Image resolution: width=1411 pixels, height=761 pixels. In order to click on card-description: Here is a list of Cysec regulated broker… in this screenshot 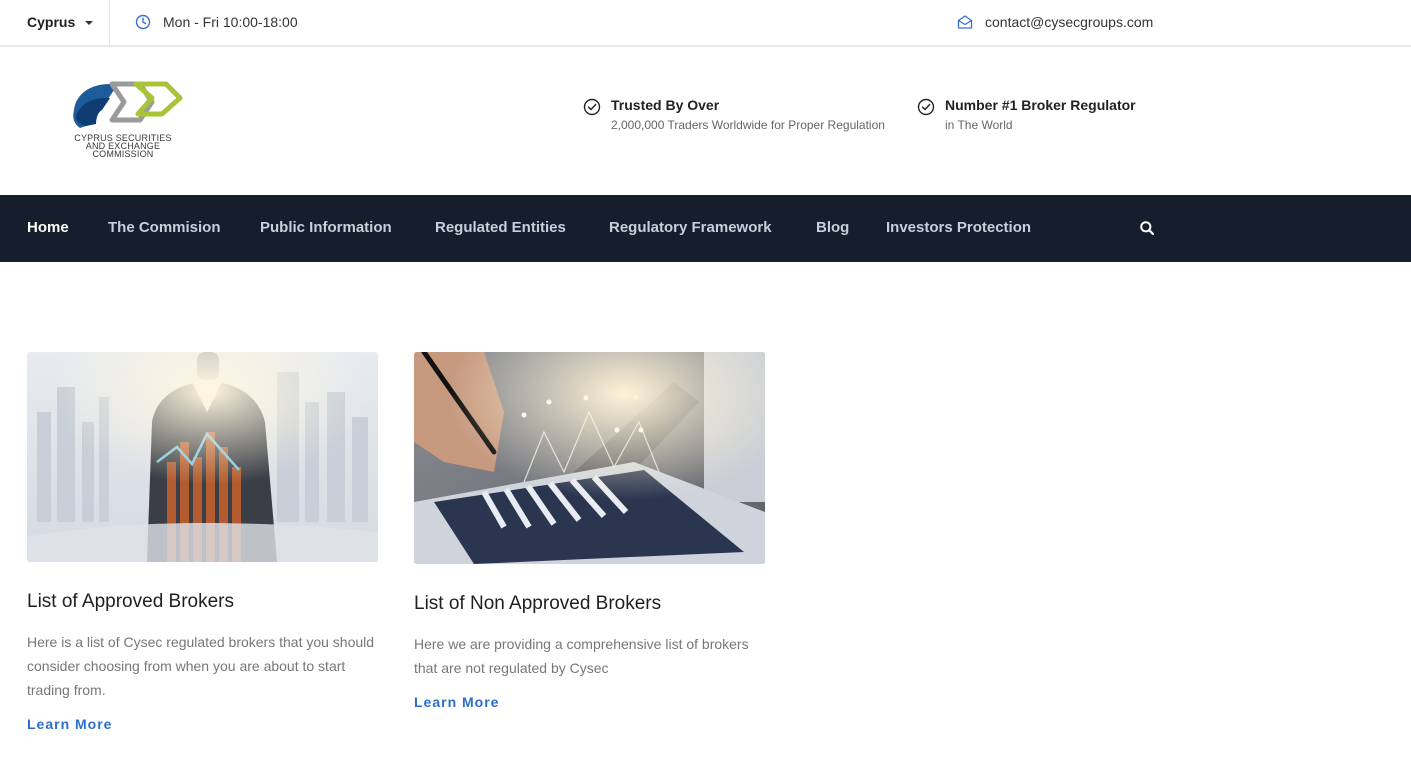, I will do `click(201, 666)`.